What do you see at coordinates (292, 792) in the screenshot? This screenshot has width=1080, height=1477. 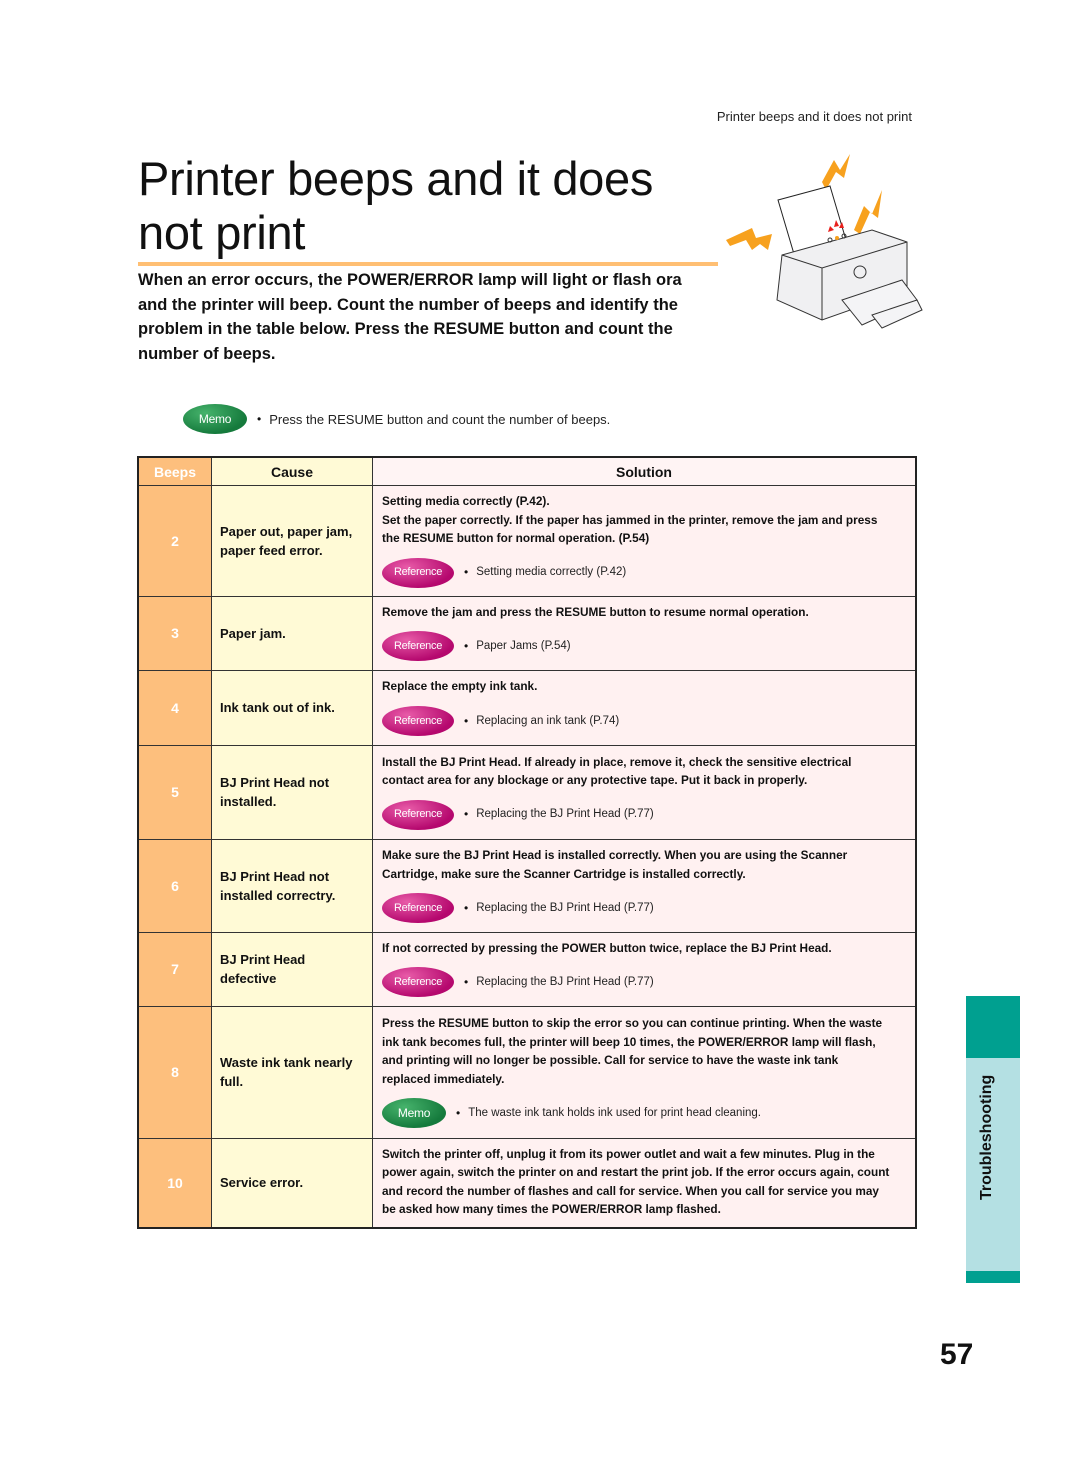 I see `cause-cell: BJ Print Head not installed.` at bounding box center [292, 792].